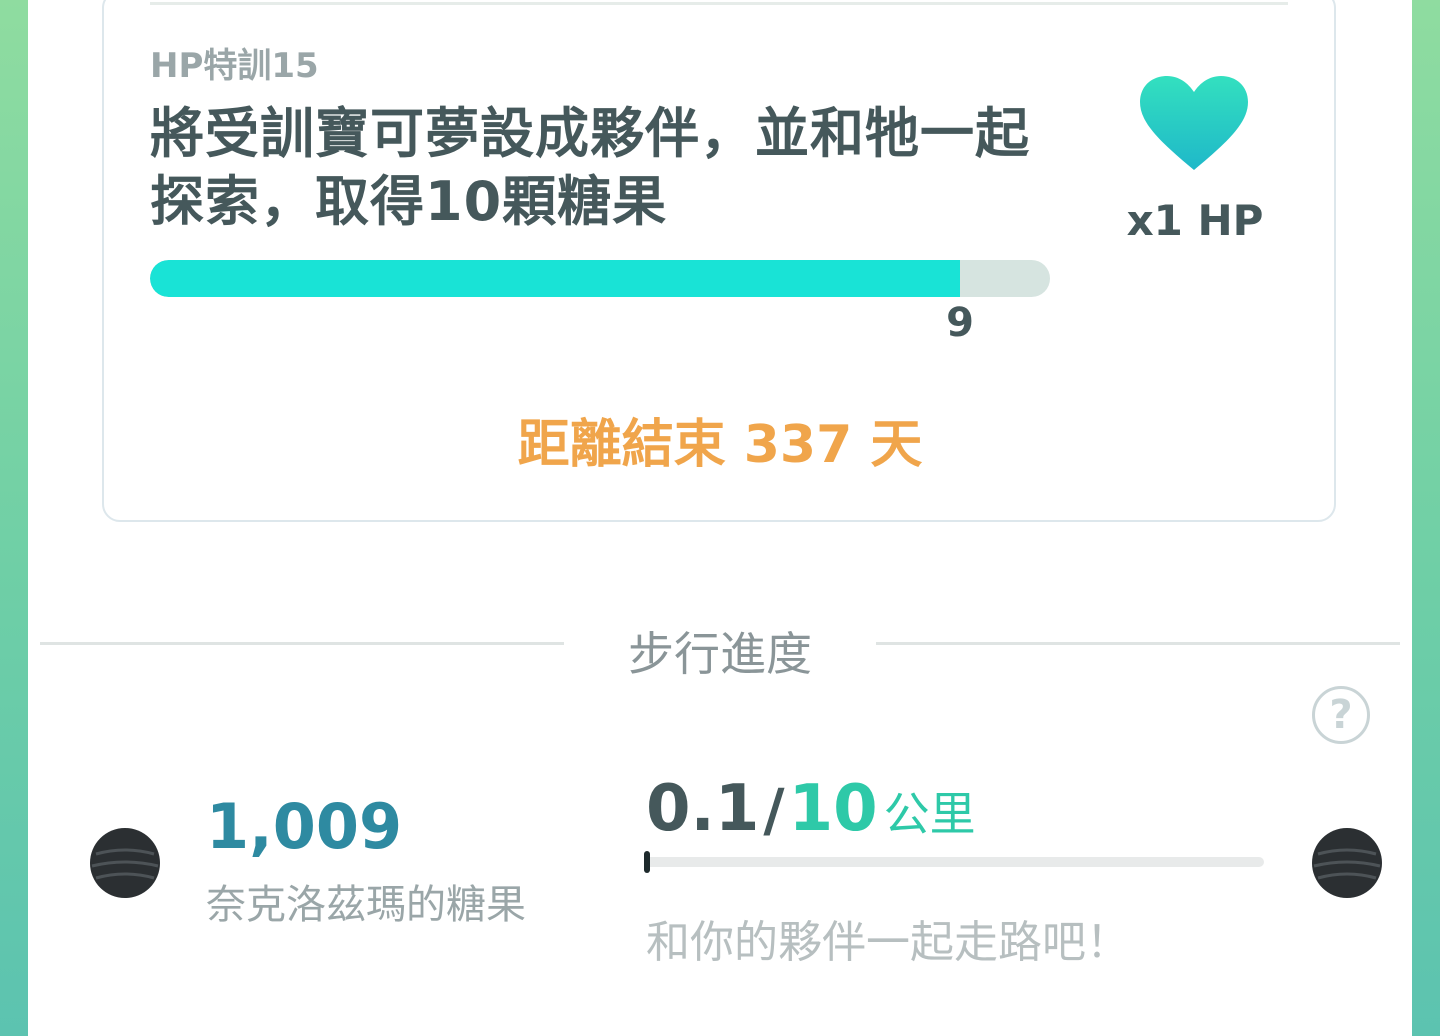 The width and height of the screenshot is (1440, 1036). What do you see at coordinates (125, 863) in the screenshot?
I see `candy-icon-left` at bounding box center [125, 863].